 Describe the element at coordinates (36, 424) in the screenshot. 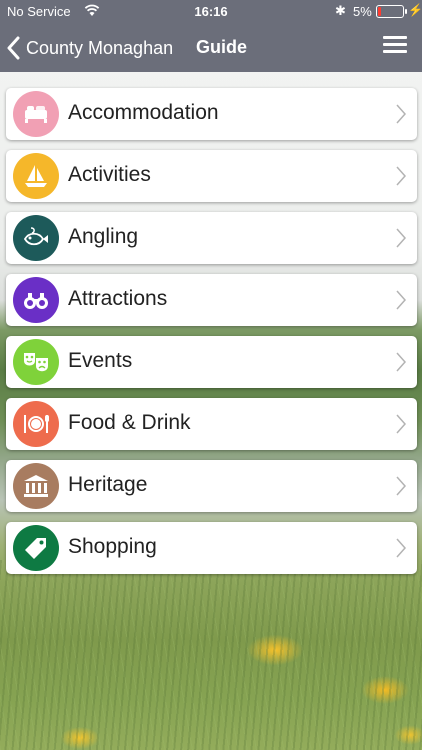

I see `plate-cutlery-icon` at that location.